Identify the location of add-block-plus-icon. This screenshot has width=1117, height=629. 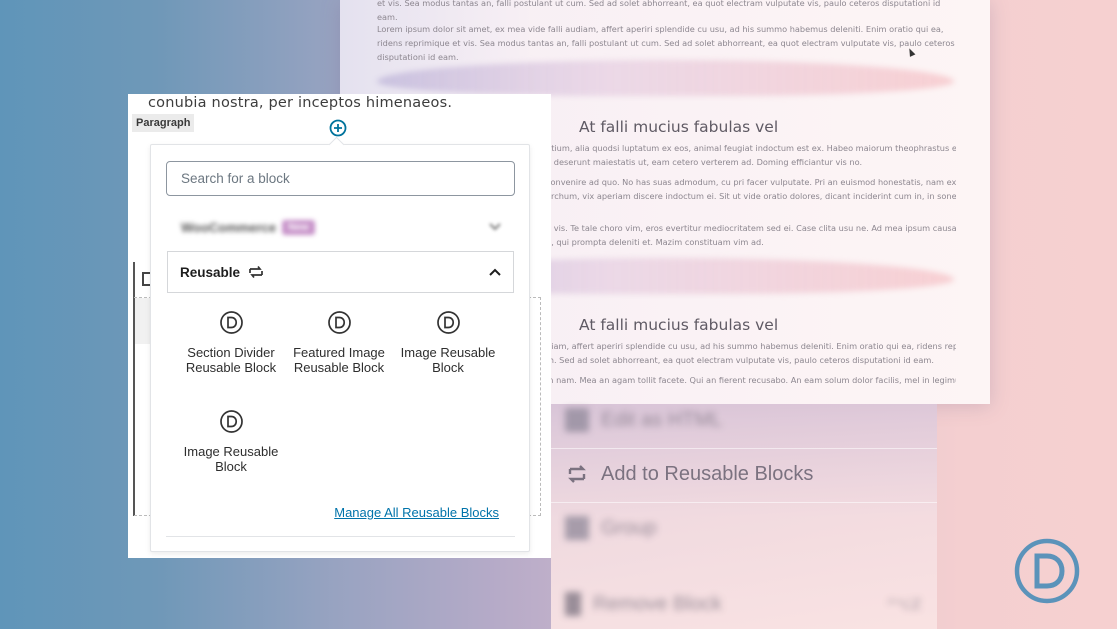
(338, 128).